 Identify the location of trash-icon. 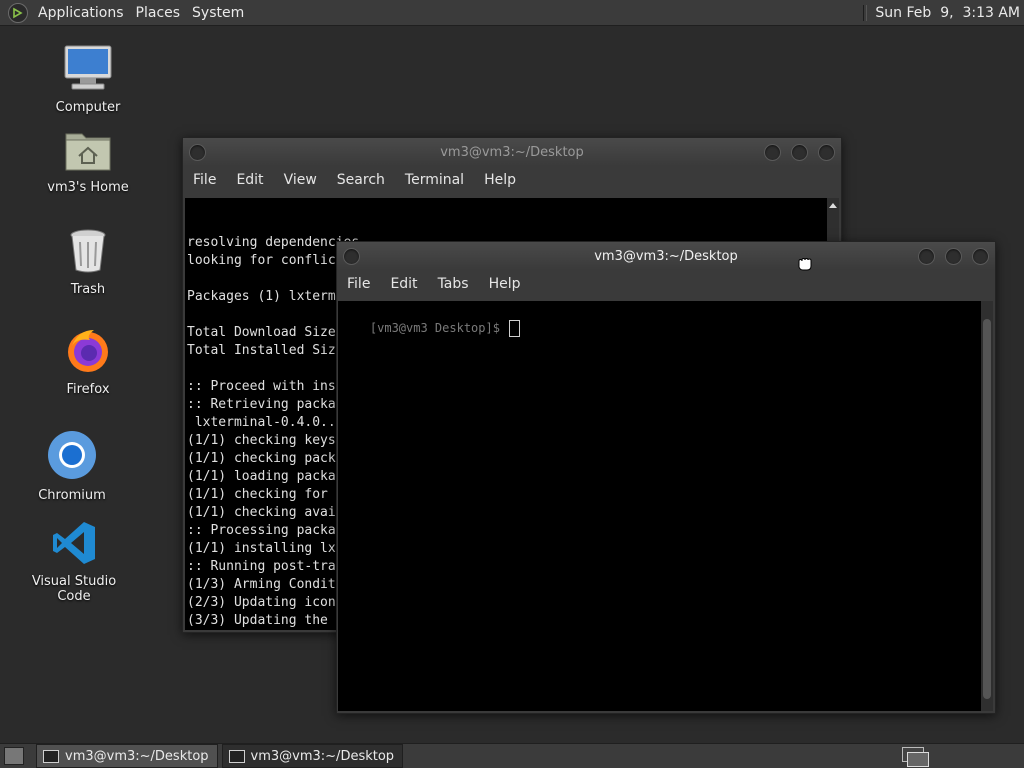
(88, 253).